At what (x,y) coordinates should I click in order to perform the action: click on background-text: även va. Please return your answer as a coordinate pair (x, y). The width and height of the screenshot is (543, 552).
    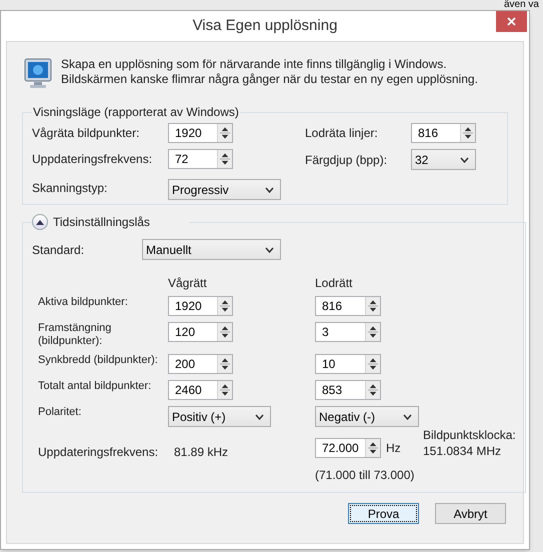
    Looking at the image, I should click on (521, 4).